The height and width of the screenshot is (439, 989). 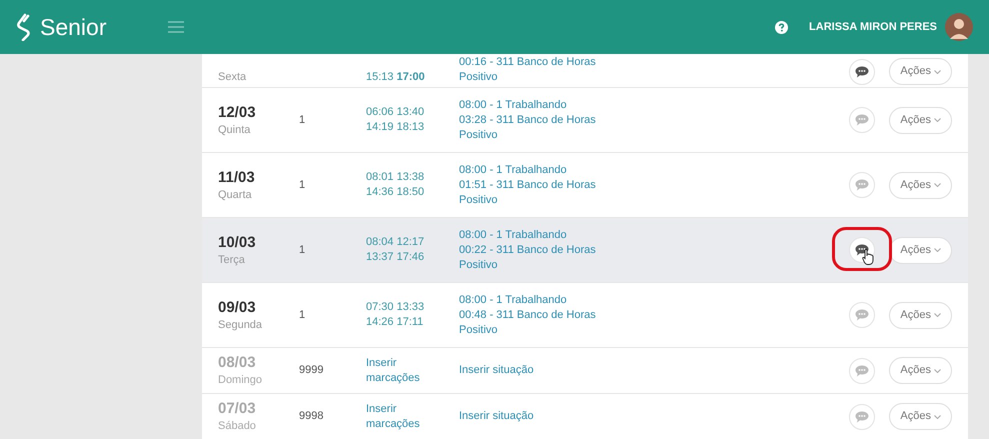 What do you see at coordinates (868, 257) in the screenshot?
I see `hand-cursor-icon` at bounding box center [868, 257].